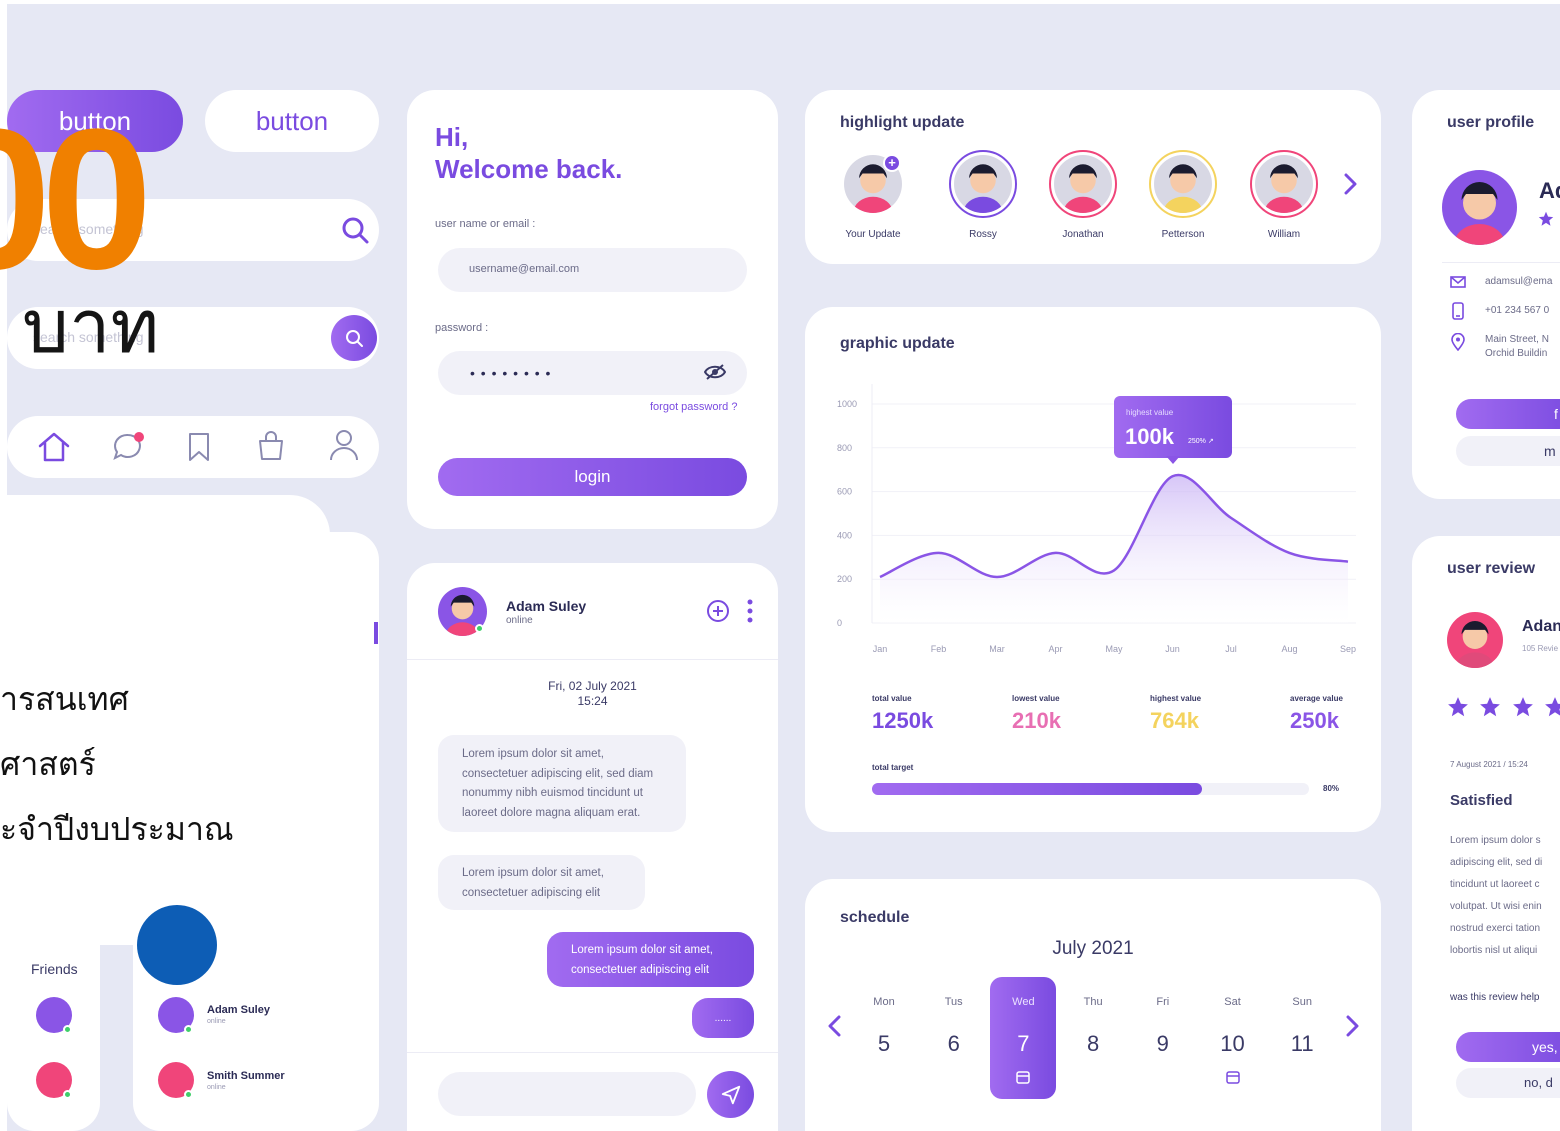 This screenshot has width=1560, height=1131. Describe the element at coordinates (1508, 451) in the screenshot. I see `profile-secondary-button: m` at that location.